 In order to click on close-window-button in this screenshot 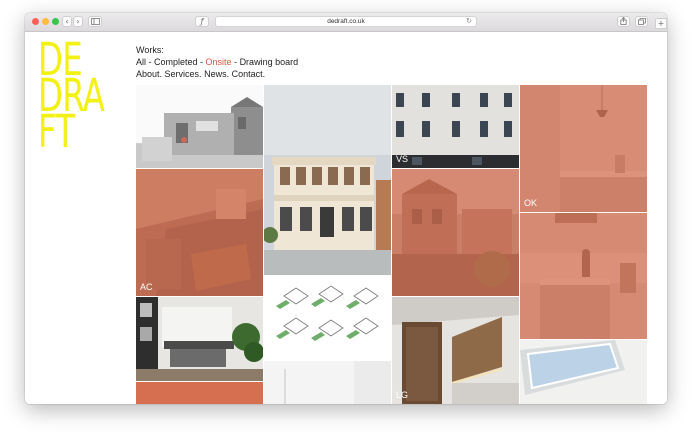, I will do `click(35, 21)`.